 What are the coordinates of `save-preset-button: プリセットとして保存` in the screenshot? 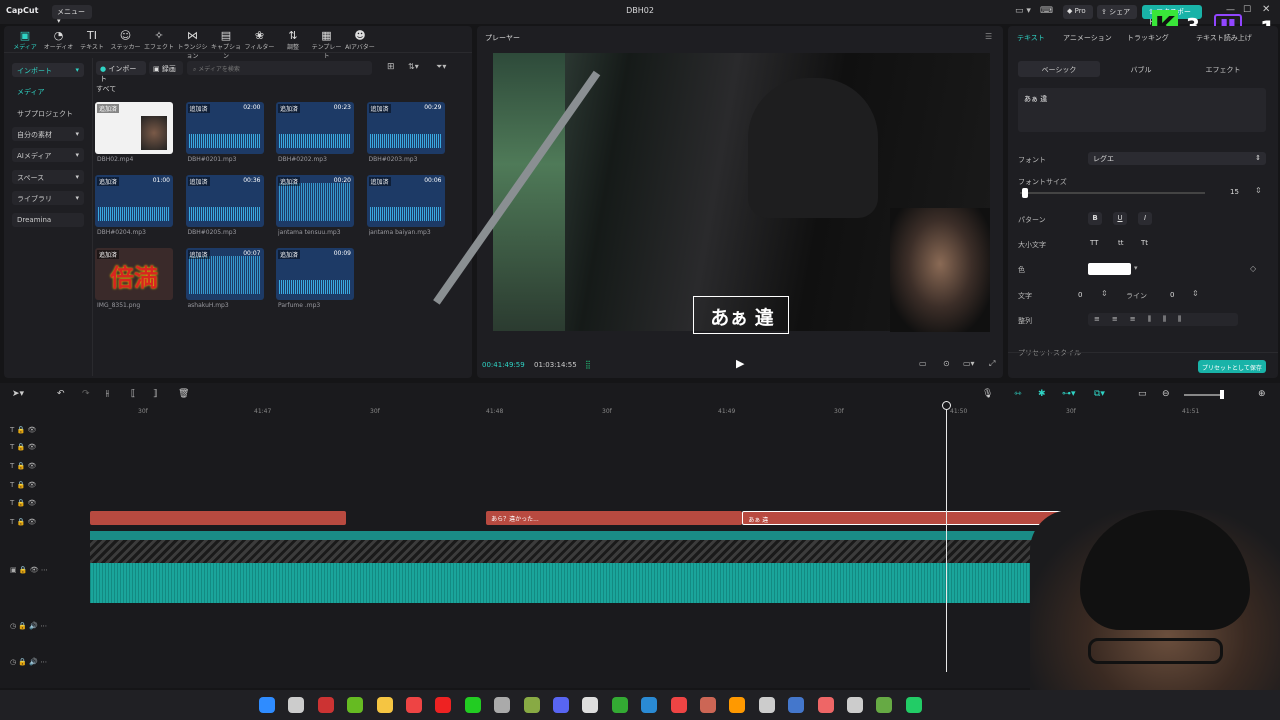 It's located at (1232, 366).